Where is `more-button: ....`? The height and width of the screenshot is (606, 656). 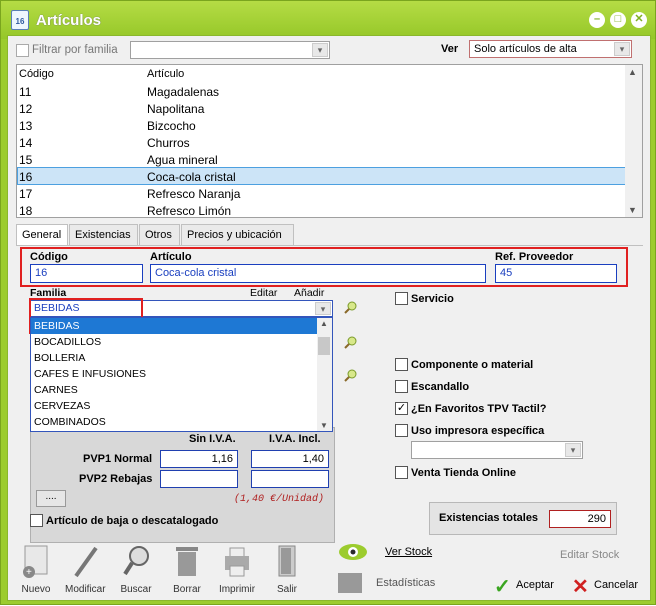 more-button: .... is located at coordinates (51, 498).